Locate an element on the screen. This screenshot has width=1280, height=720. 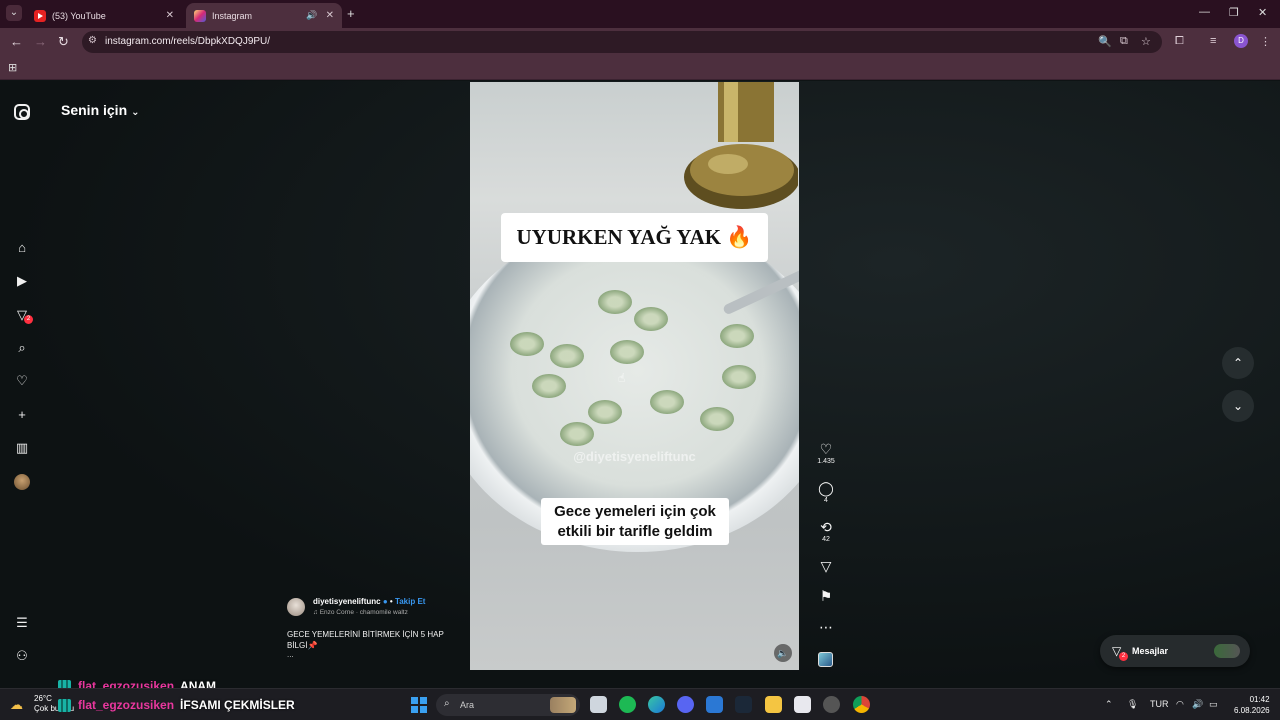
close-window-icon: ✕ is located at coordinates (1262, 12).